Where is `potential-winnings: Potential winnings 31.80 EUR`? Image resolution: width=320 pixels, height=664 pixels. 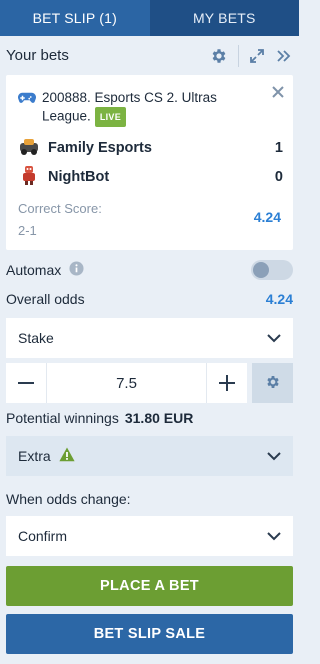
potential-winnings: Potential winnings 31.80 EUR is located at coordinates (99, 418).